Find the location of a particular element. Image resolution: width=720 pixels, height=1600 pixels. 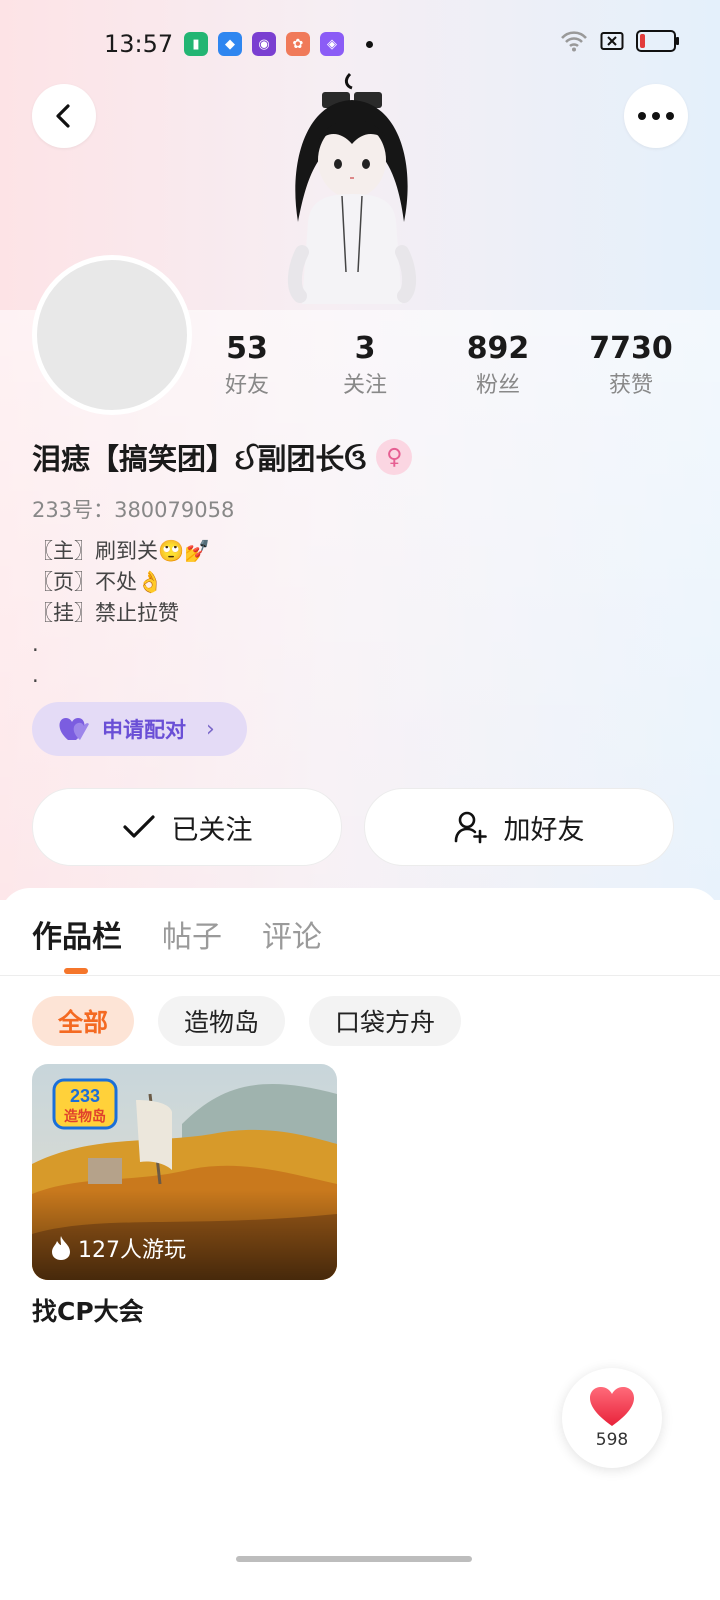

battery-level is located at coordinates (642, 41).